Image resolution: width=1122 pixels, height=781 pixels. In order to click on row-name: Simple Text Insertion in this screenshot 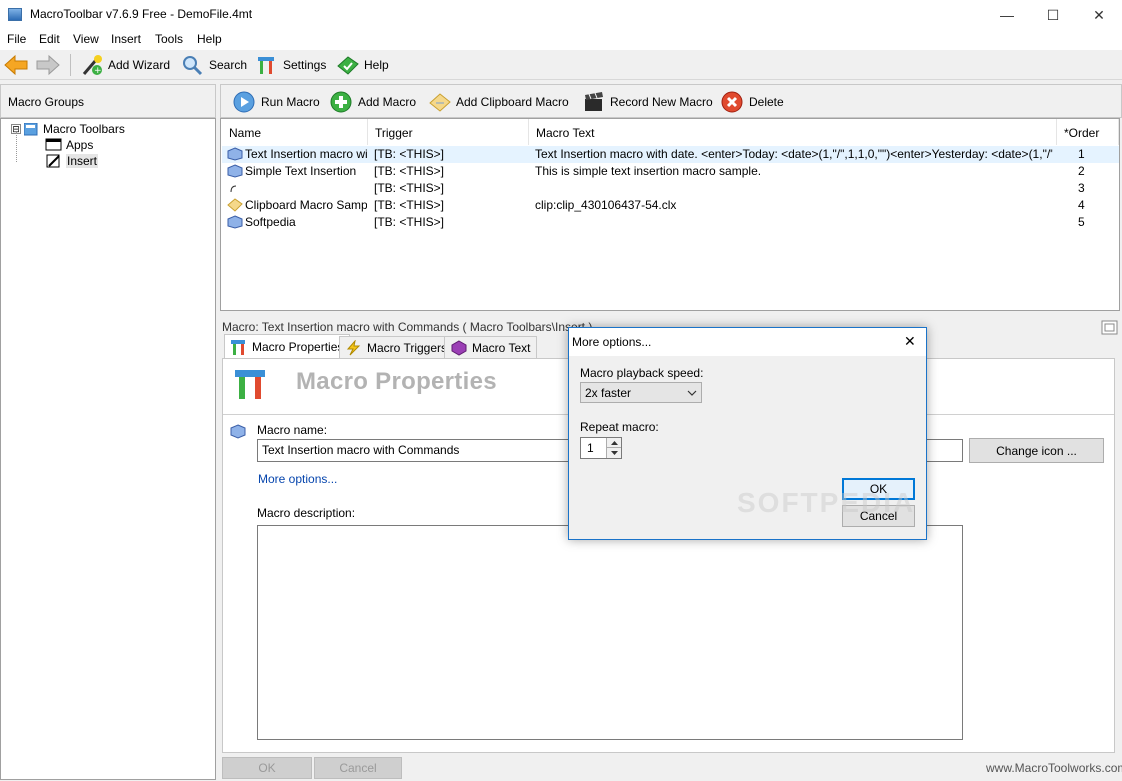, I will do `click(301, 171)`.